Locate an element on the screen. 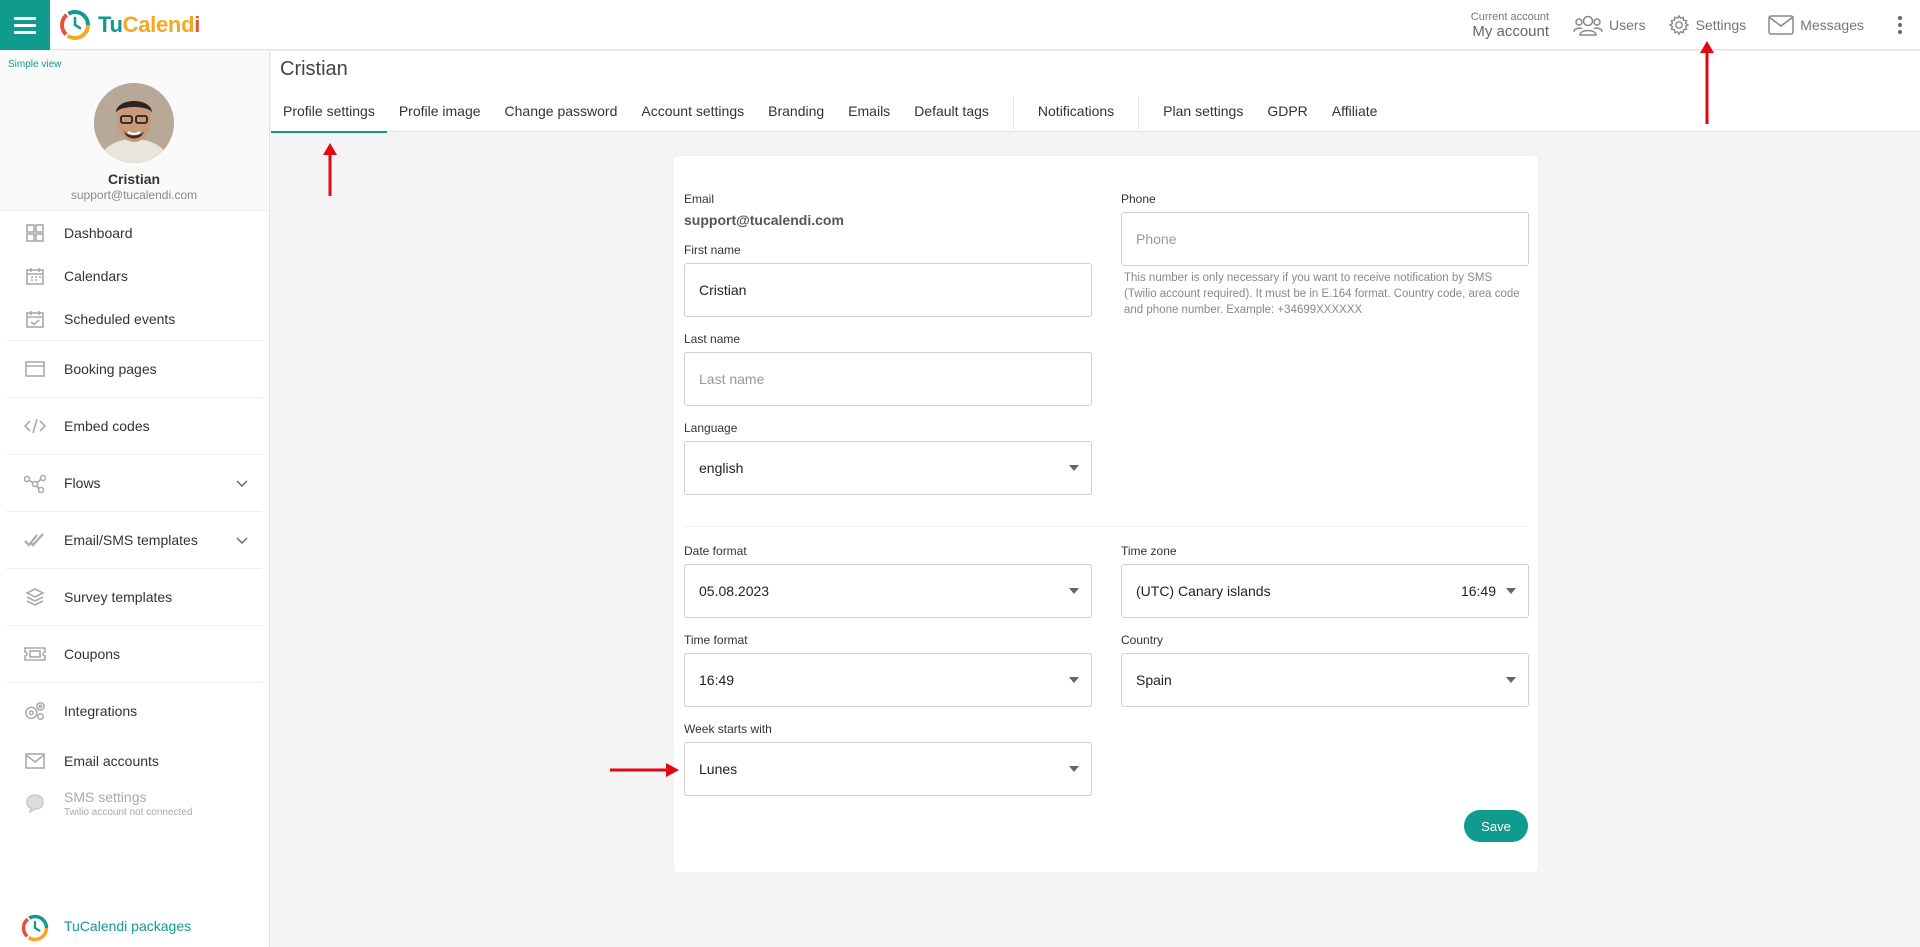 The height and width of the screenshot is (947, 1920). users-icon is located at coordinates (1588, 25).